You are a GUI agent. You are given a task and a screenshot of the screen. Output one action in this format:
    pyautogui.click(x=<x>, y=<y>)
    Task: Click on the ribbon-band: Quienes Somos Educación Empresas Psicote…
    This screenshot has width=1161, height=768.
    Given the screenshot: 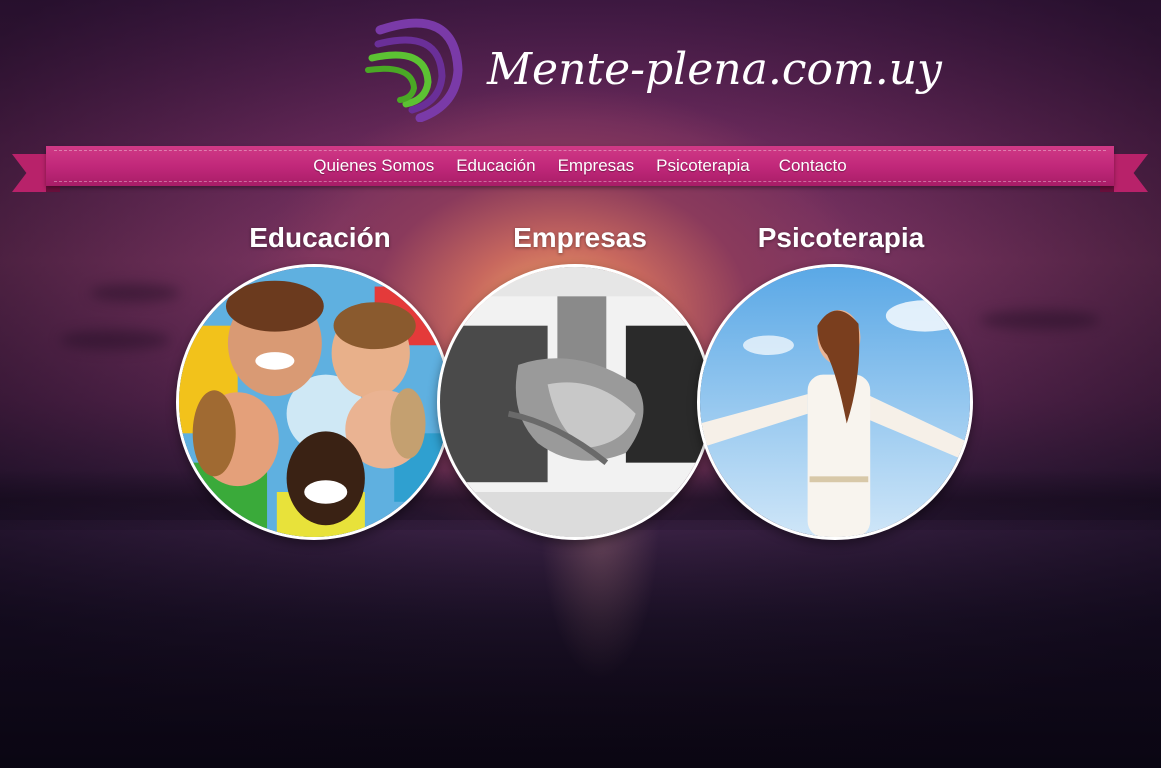 What is the action you would take?
    pyautogui.click(x=580, y=166)
    